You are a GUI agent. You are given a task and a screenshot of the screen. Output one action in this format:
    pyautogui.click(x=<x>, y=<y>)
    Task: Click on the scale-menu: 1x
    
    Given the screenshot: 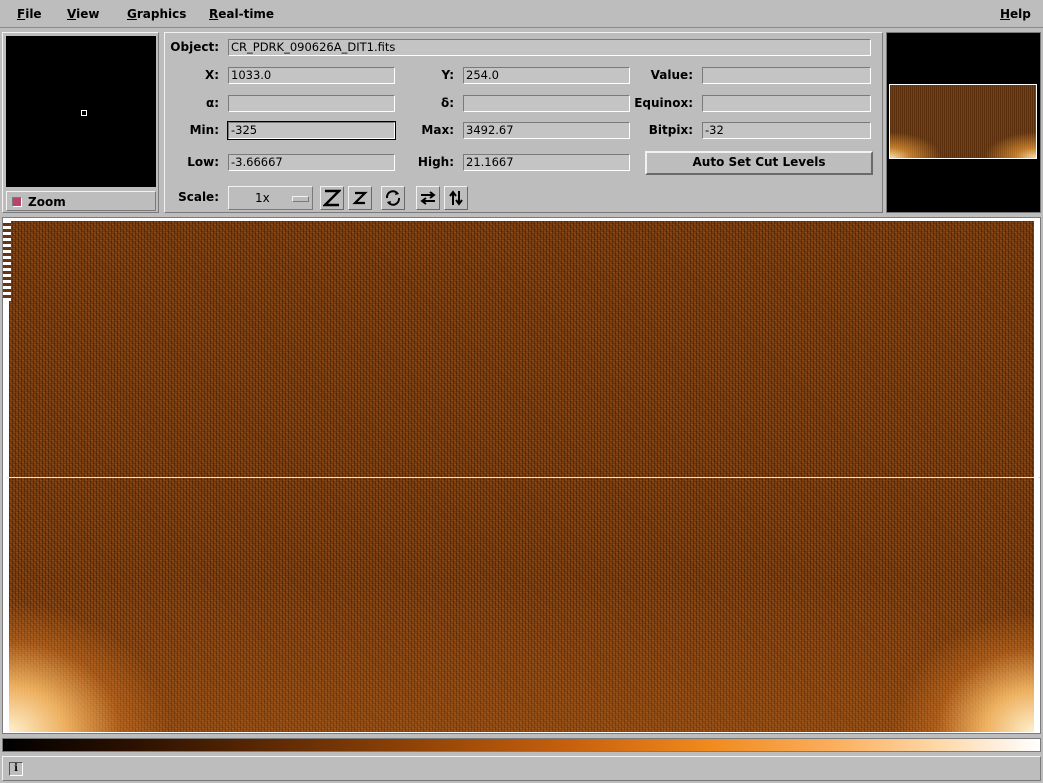 What is the action you would take?
    pyautogui.click(x=270, y=198)
    